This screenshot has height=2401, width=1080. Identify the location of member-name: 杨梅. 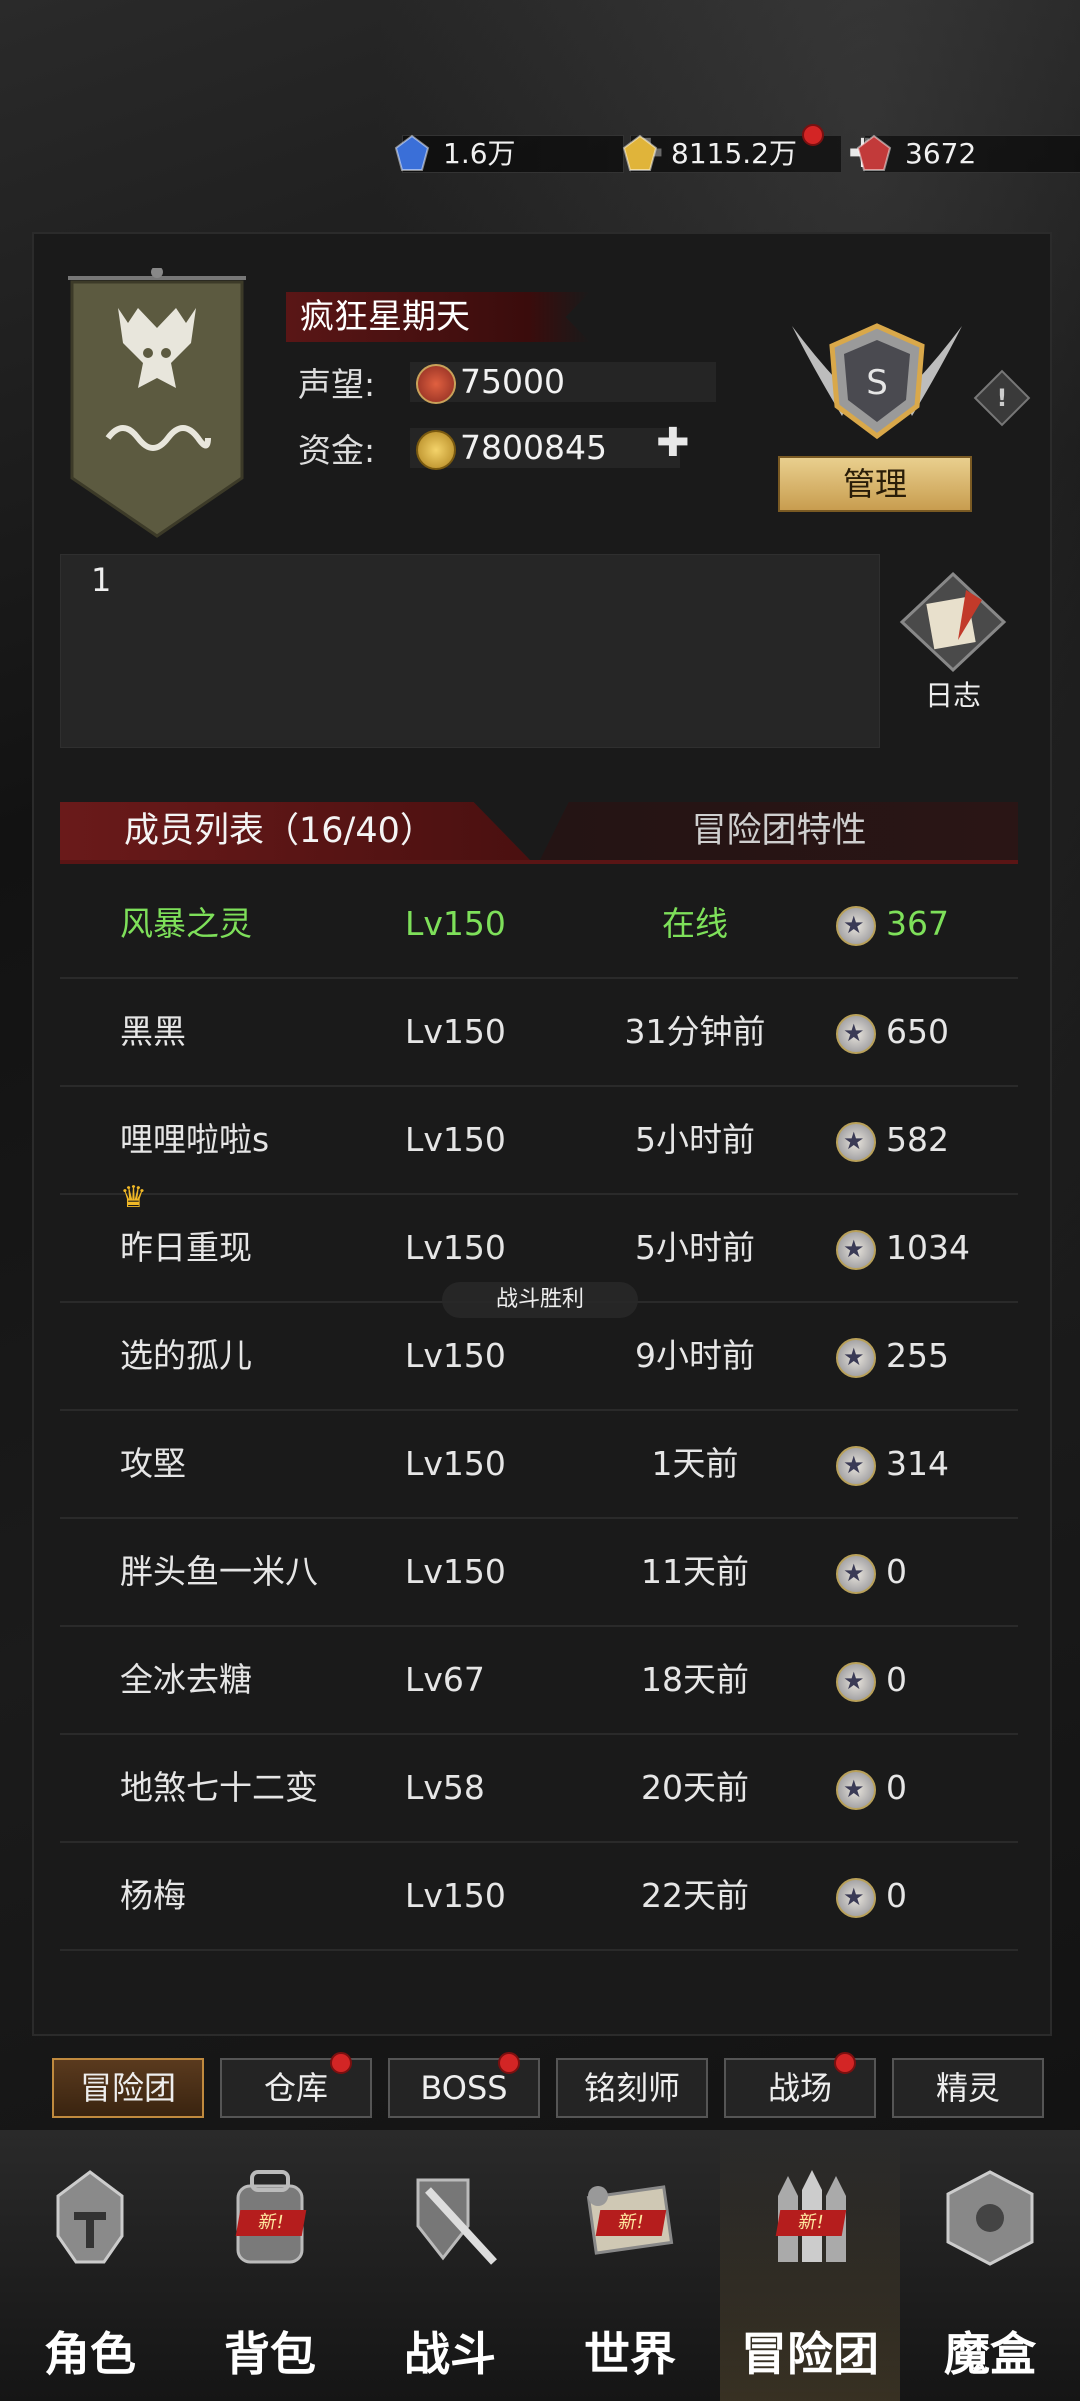
(153, 1895).